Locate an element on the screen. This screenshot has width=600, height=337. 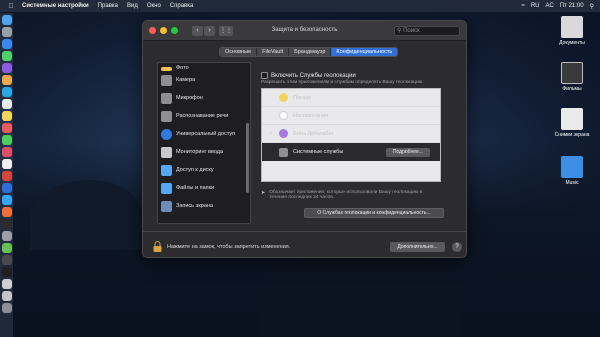
downloads-icon is located at coordinates (6, 296).